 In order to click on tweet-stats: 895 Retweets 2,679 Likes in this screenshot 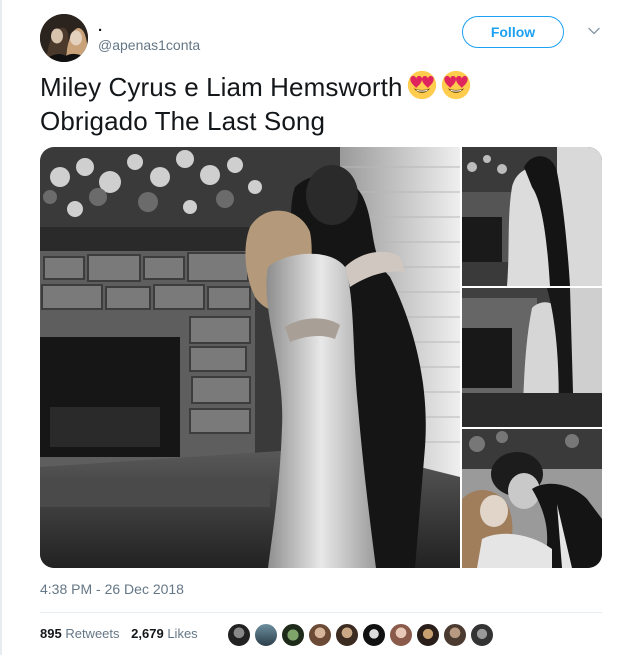, I will do `click(123, 633)`.